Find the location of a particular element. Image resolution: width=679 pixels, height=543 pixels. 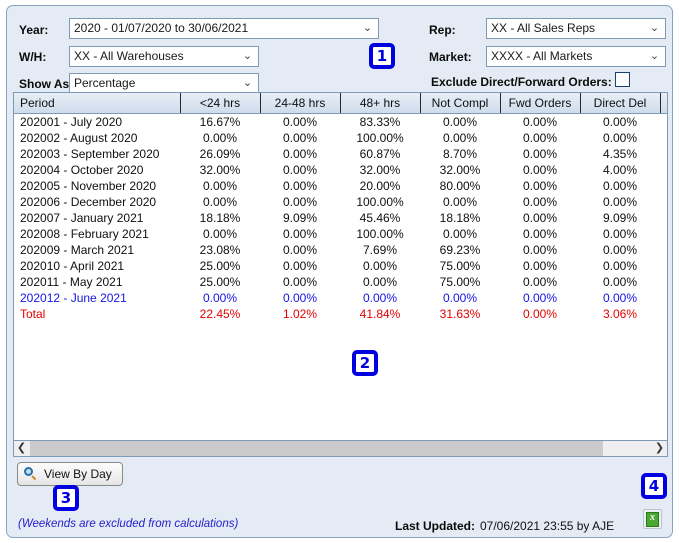

warehouse-dropdown-value: XX - All Warehouses is located at coordinates (129, 56).